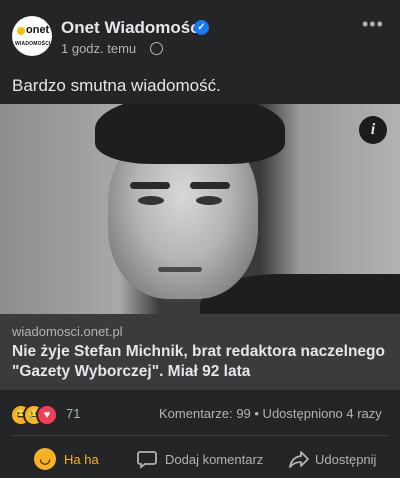  Describe the element at coordinates (156, 48) in the screenshot. I see `globe-icon` at that location.